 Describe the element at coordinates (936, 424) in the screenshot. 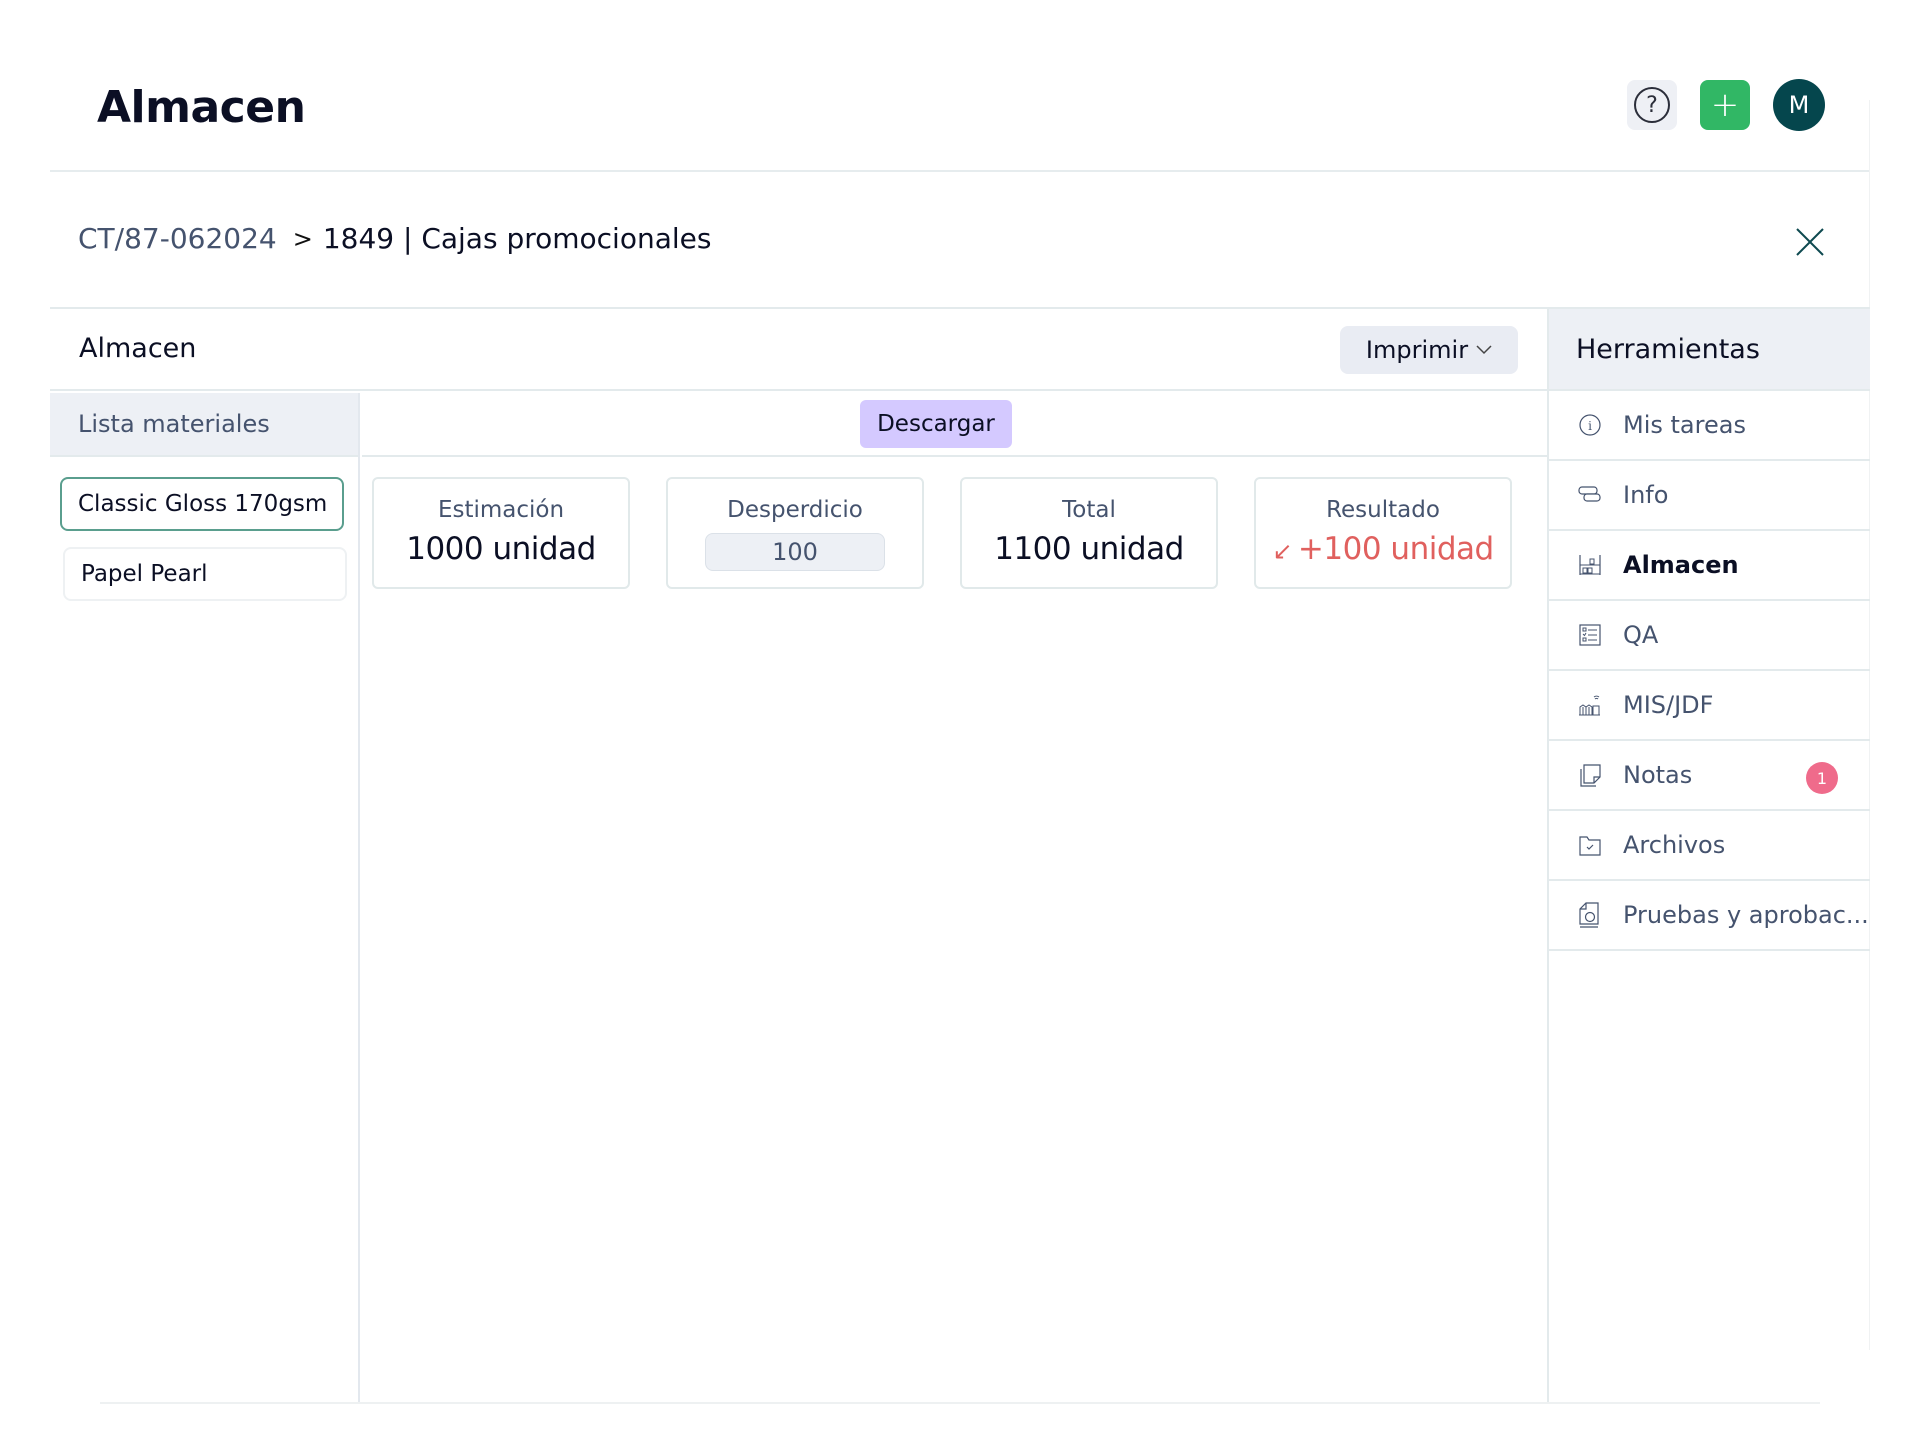

I see `download-button: Descargar` at that location.